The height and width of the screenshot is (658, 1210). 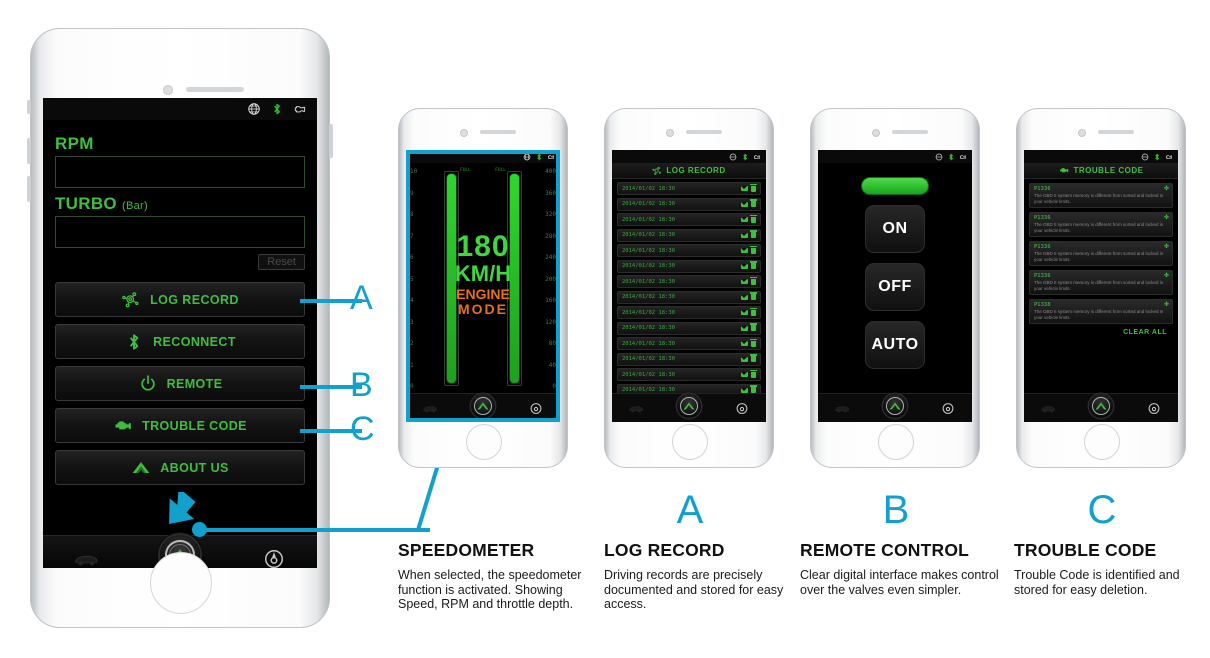 What do you see at coordinates (1042, 218) in the screenshot?
I see `trouble-code-id: P1336` at bounding box center [1042, 218].